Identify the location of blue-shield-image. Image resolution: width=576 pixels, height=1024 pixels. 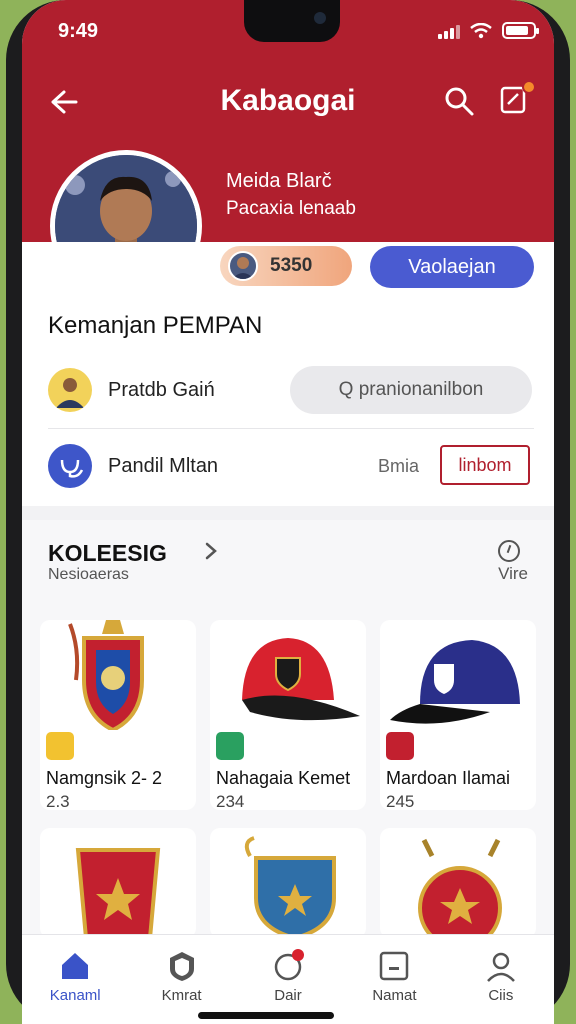
(290, 887).